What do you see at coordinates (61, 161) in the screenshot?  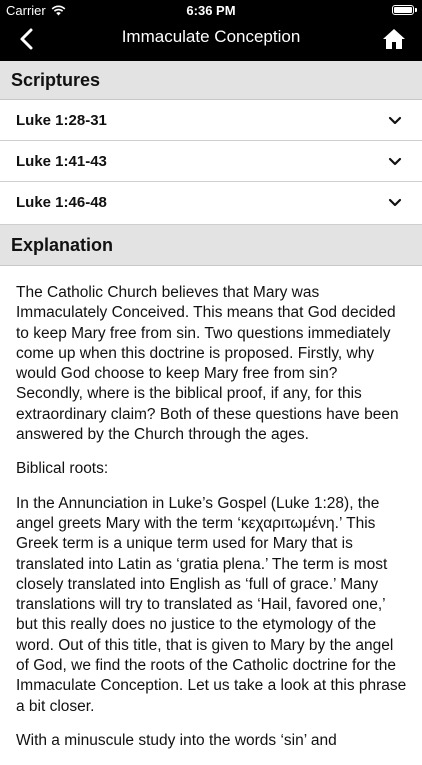 I see `scripture-item-label: Luke 1:41-43` at bounding box center [61, 161].